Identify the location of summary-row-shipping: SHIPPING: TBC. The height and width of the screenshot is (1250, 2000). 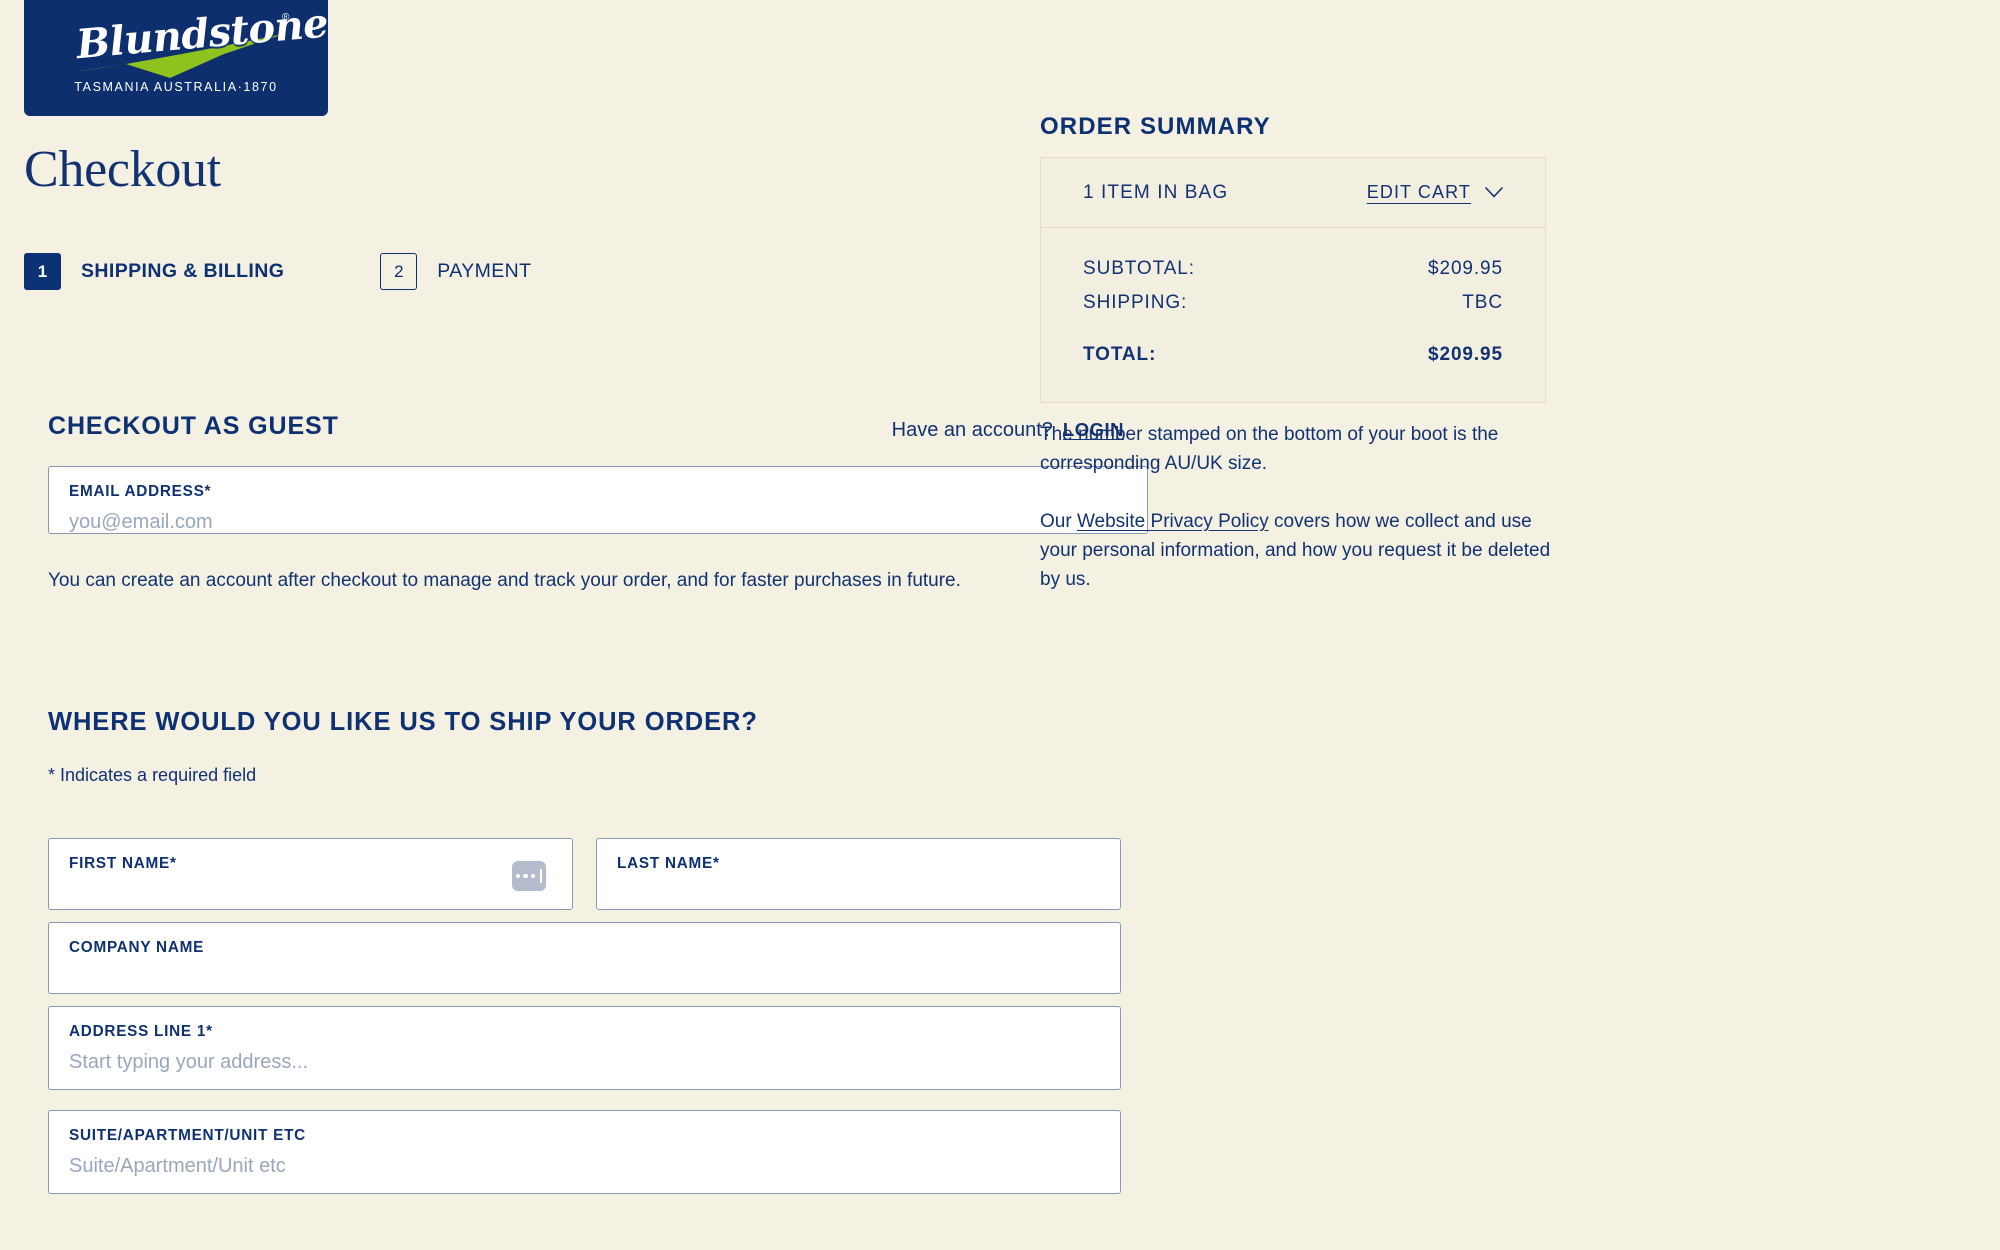
(1293, 303).